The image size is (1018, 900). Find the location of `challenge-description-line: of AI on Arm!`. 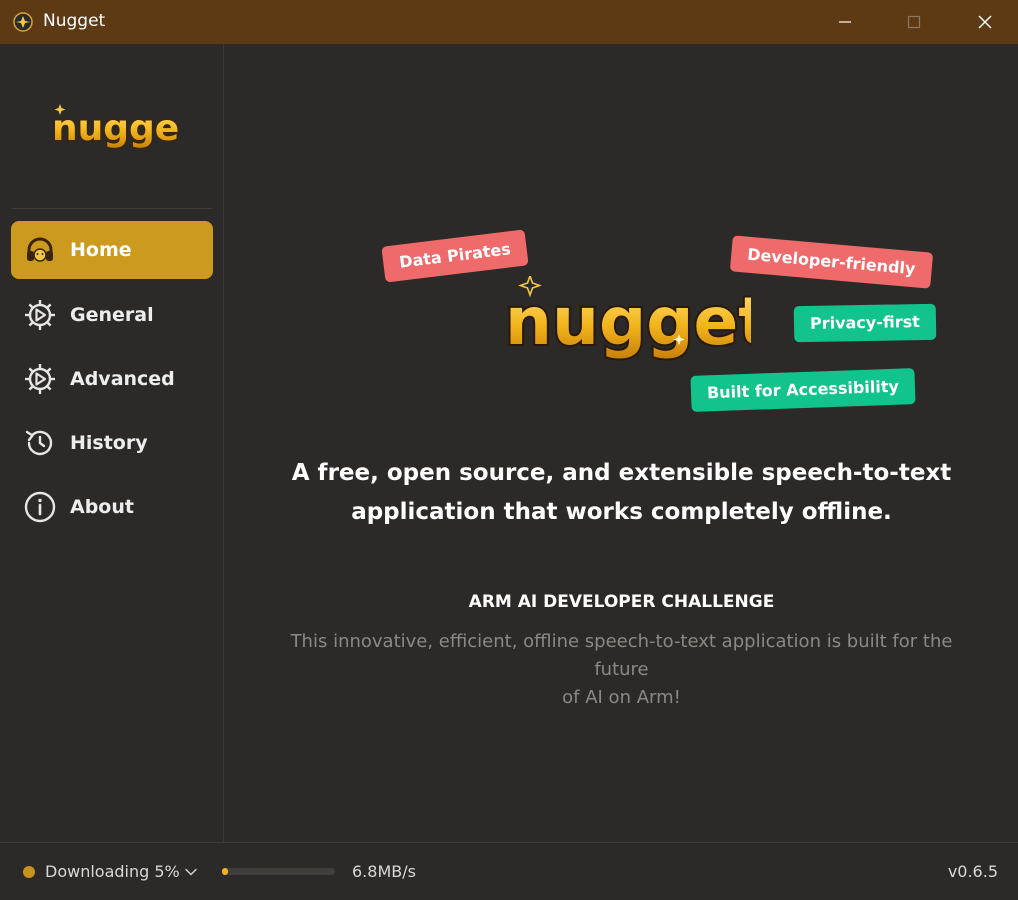

challenge-description-line: of AI on Arm! is located at coordinates (621, 697).